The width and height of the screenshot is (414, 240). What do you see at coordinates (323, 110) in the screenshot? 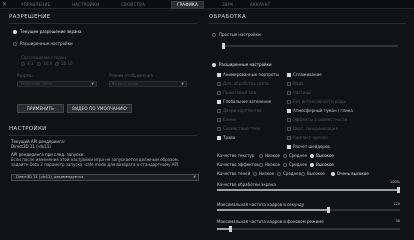
I see `checkbox-label: Атмосферный туман / глина` at bounding box center [323, 110].